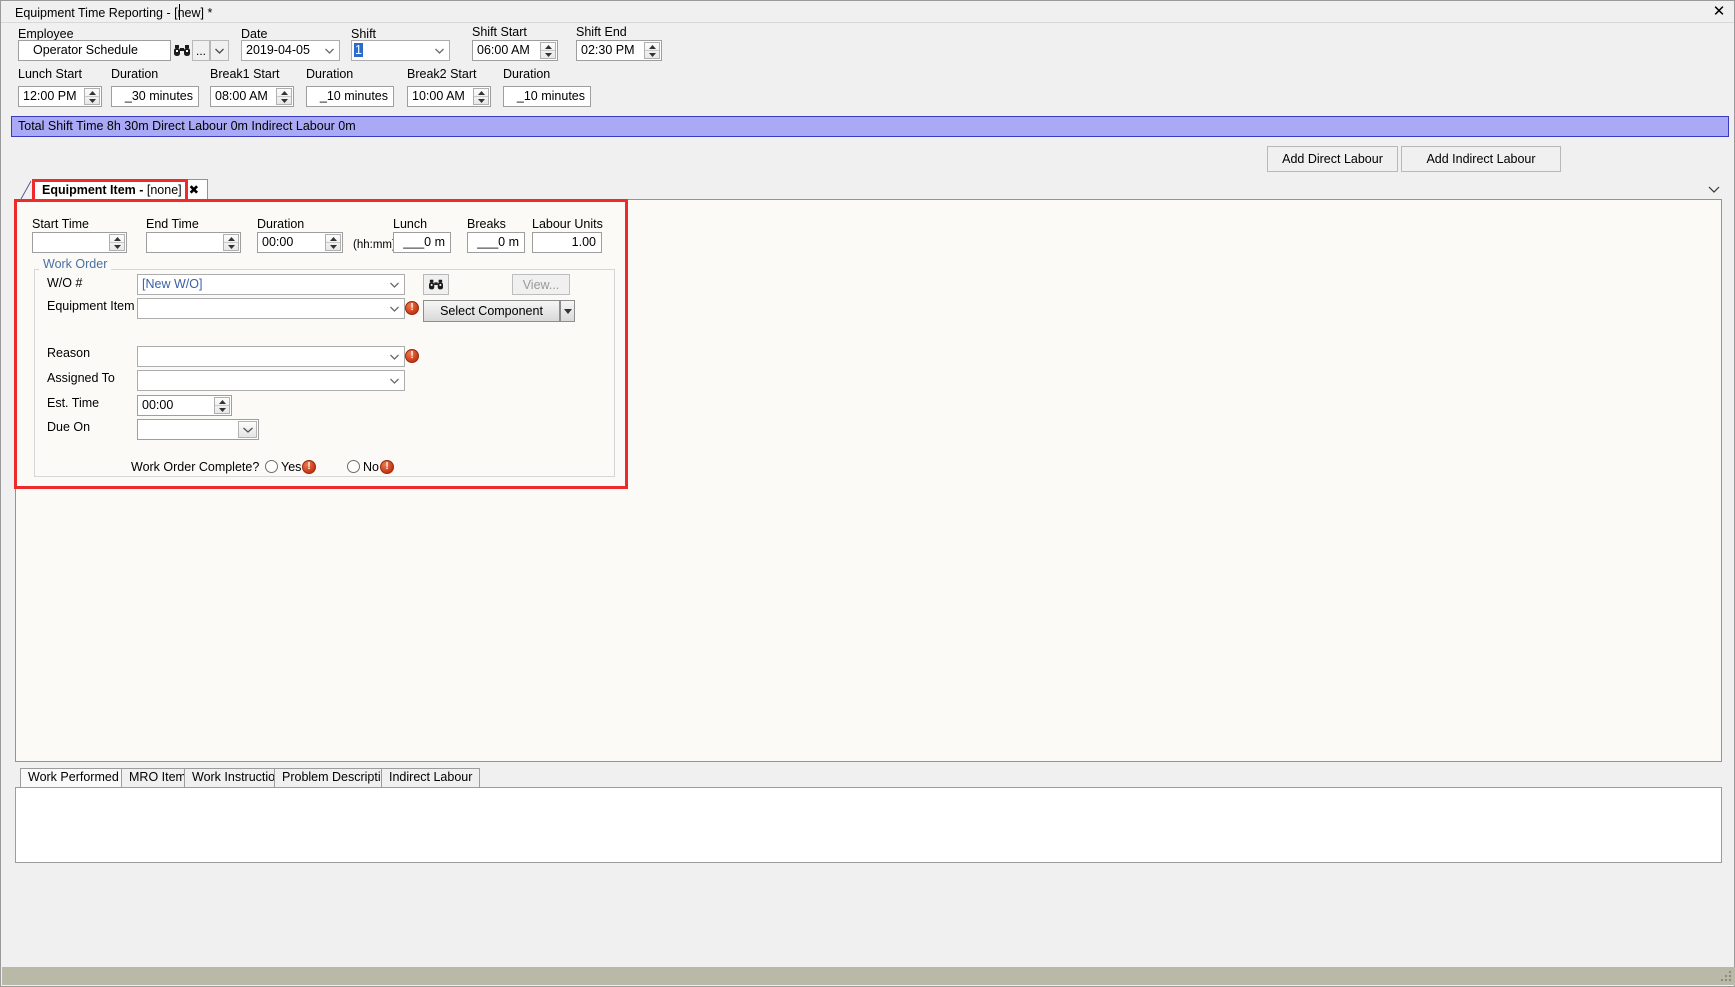  I want to click on duration-spinner: 00:00, so click(300, 242).